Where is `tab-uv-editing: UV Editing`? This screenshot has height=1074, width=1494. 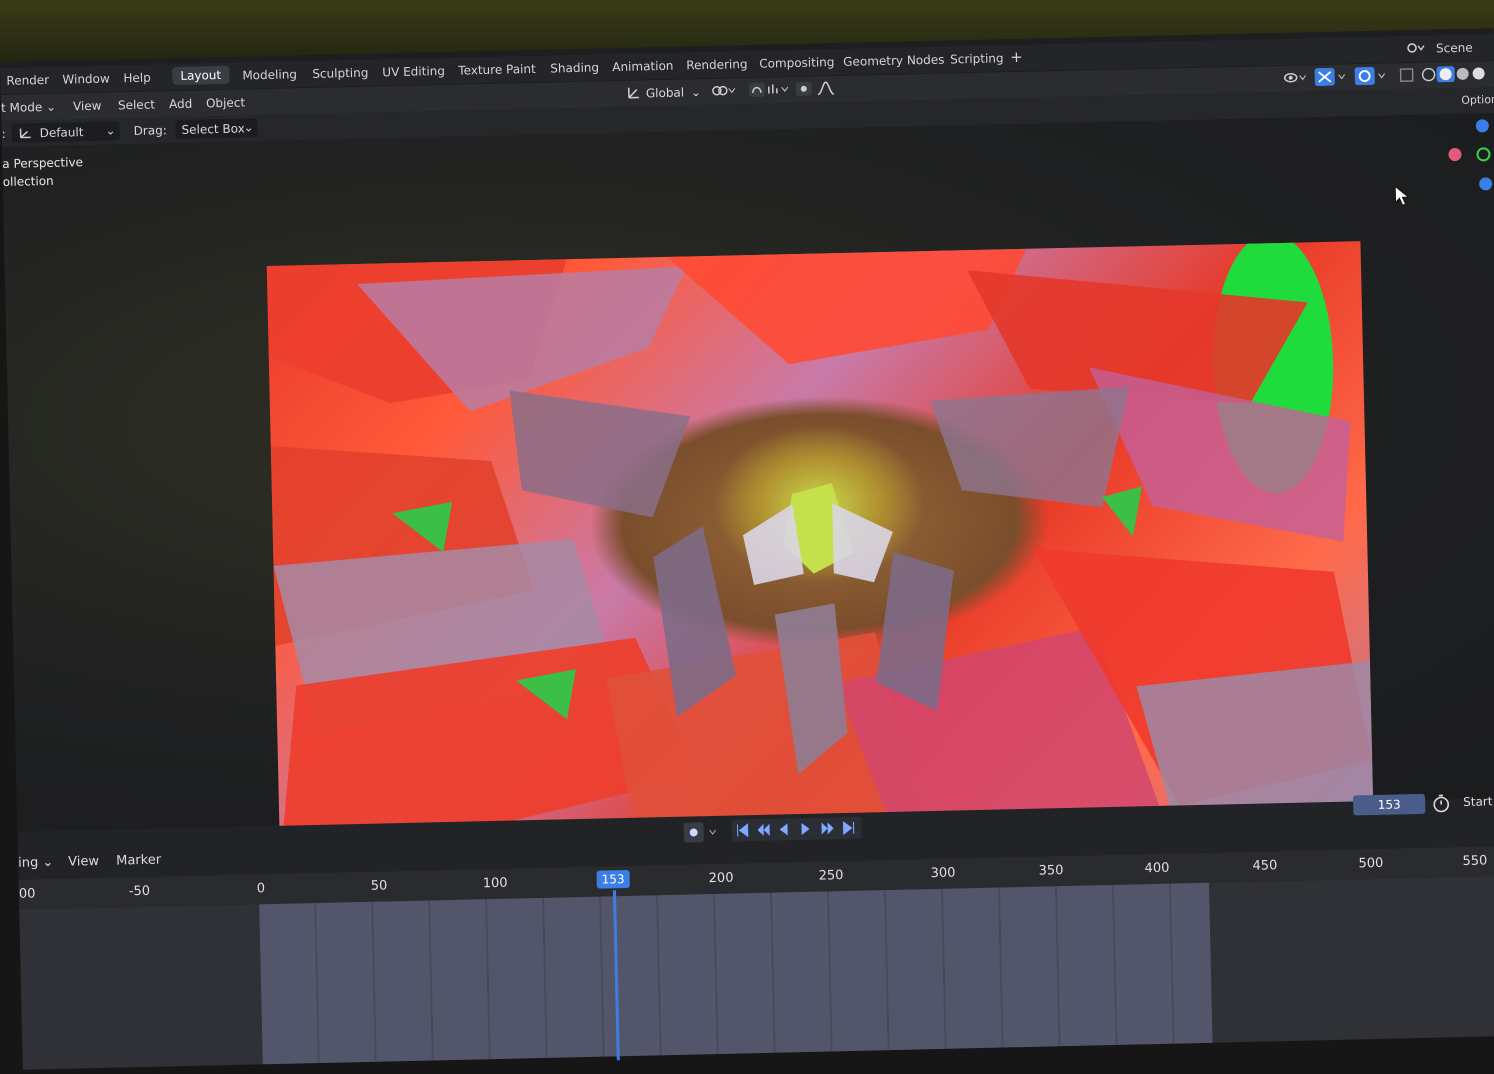
tab-uv-editing: UV Editing is located at coordinates (413, 71).